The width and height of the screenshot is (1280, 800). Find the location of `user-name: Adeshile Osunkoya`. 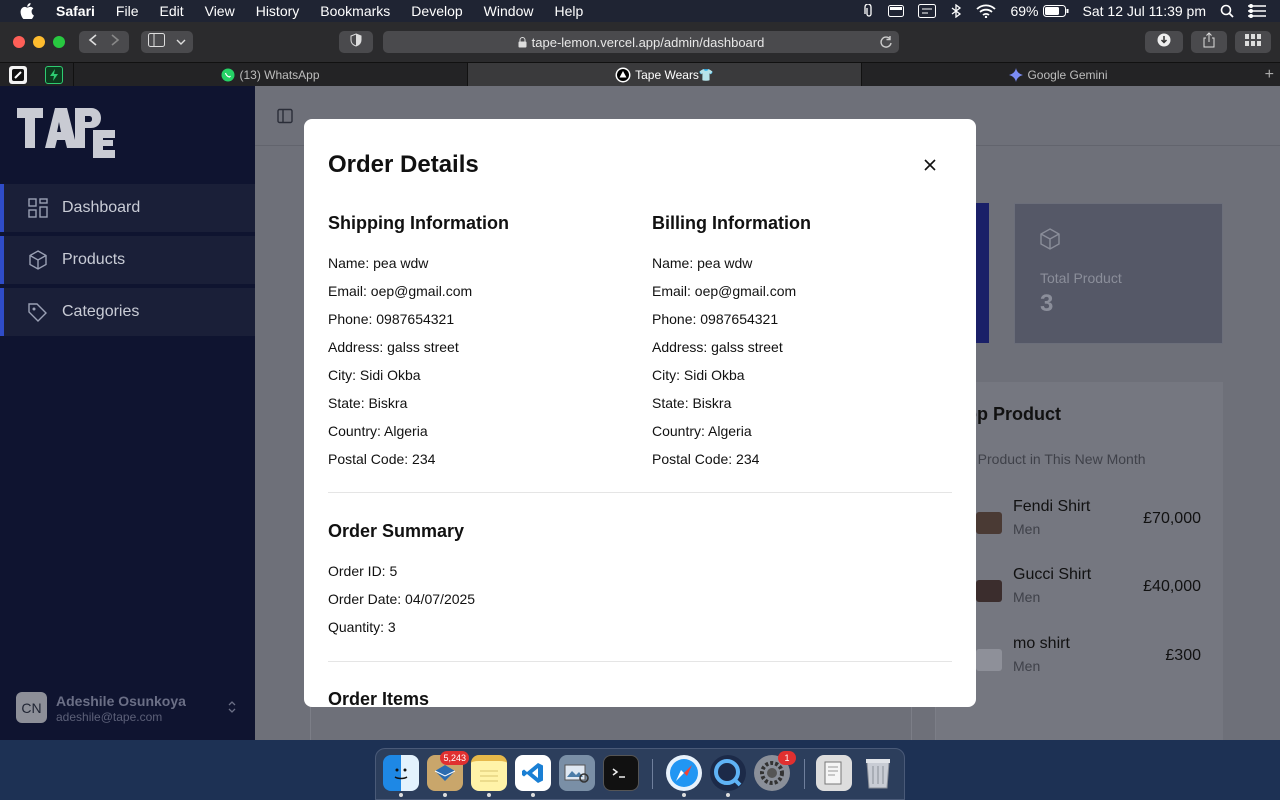

user-name: Adeshile Osunkoya is located at coordinates (121, 701).